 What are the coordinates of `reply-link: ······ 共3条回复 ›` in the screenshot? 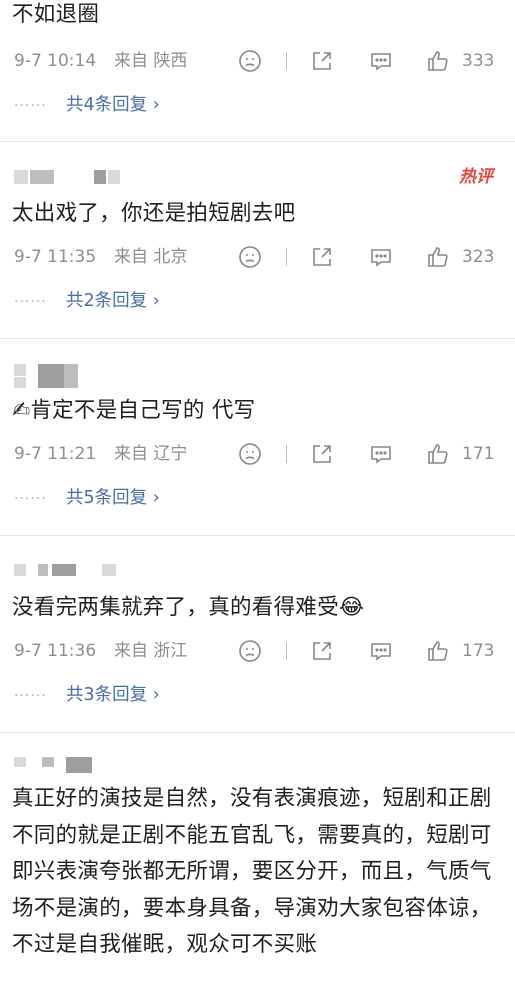 It's located at (87, 695).